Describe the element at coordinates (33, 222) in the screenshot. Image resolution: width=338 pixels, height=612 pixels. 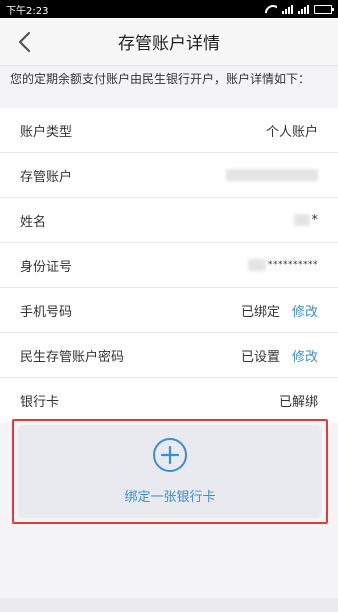
I see `row-label: 姓名` at that location.